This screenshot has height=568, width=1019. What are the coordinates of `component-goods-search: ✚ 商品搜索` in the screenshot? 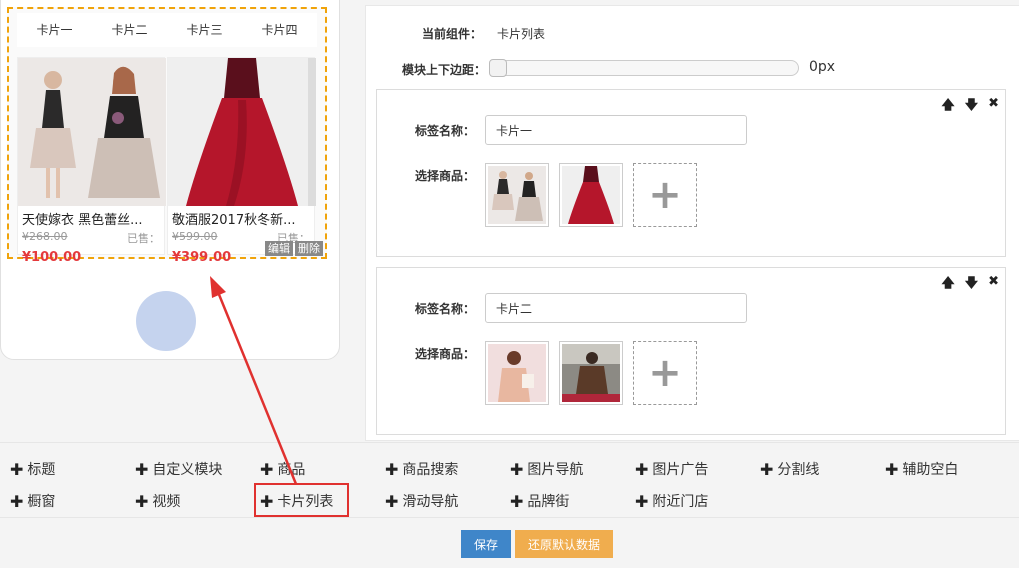 It's located at (421, 469).